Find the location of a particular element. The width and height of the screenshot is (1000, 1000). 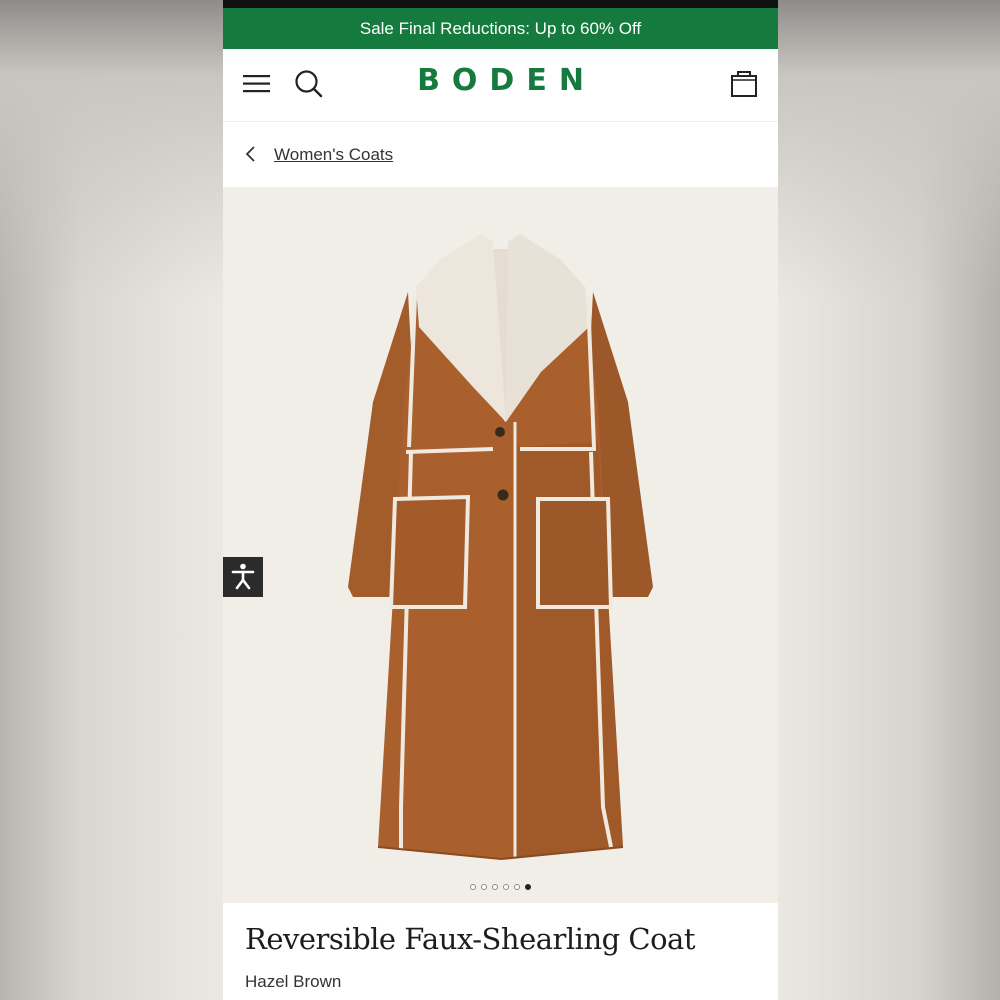

site-header: BODEN is located at coordinates (500, 85).